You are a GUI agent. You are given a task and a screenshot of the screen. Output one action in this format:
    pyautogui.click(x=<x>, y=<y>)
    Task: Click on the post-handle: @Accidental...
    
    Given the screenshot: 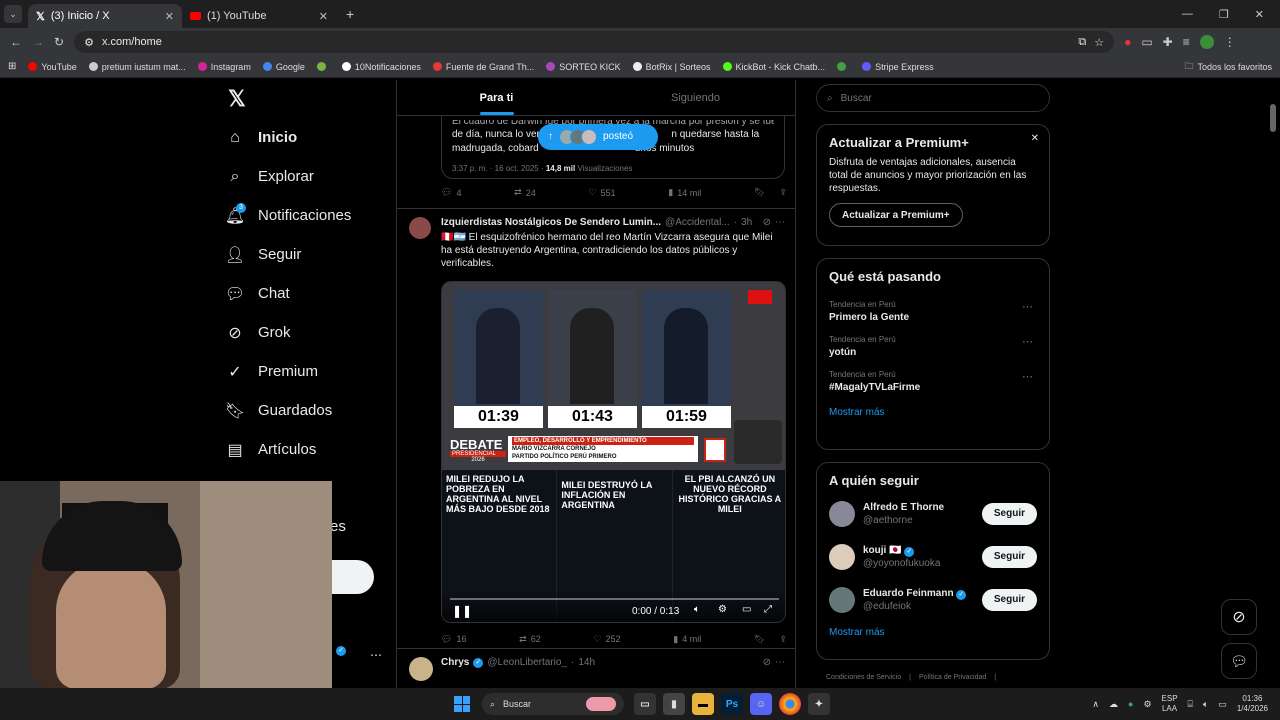 What is the action you would take?
    pyautogui.click(x=697, y=222)
    